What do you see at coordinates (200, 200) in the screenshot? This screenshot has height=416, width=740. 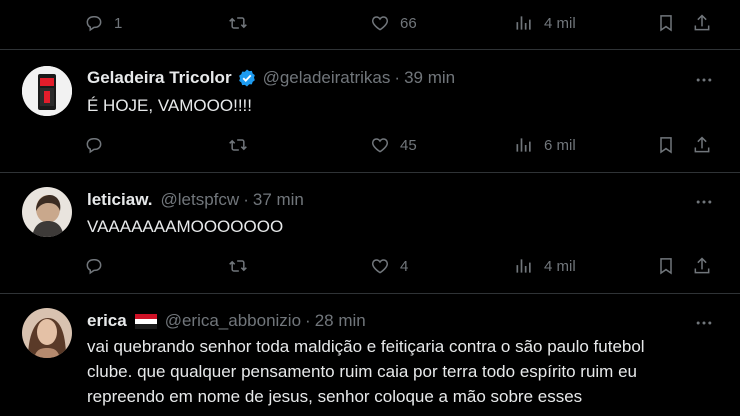 I see `user-handle: @letspfcw` at bounding box center [200, 200].